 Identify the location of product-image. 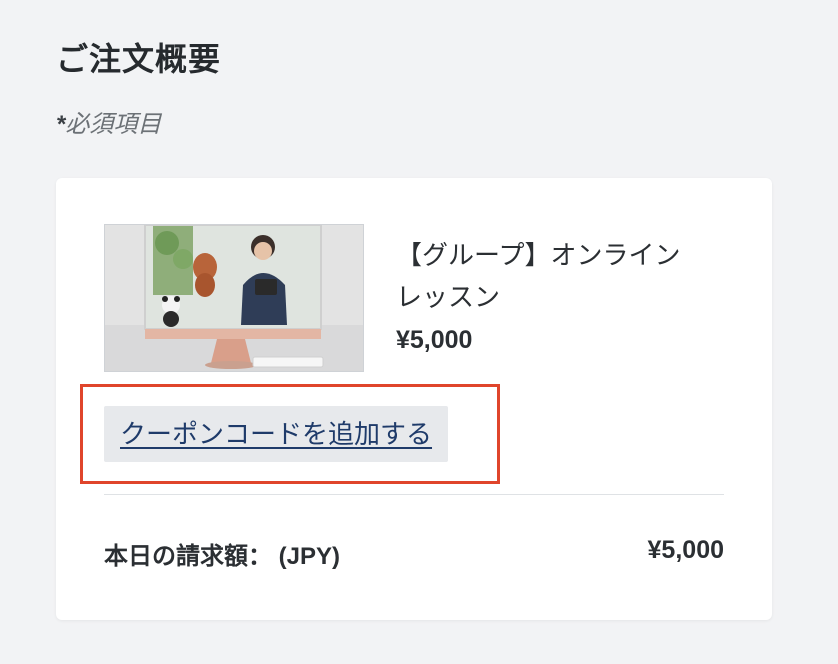
(234, 298).